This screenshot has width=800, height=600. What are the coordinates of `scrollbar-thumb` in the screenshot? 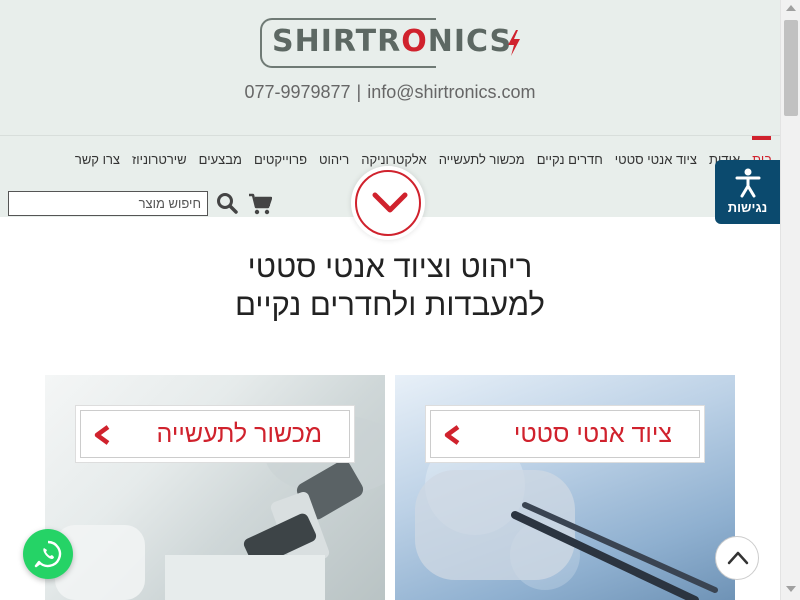 It's located at (791, 68).